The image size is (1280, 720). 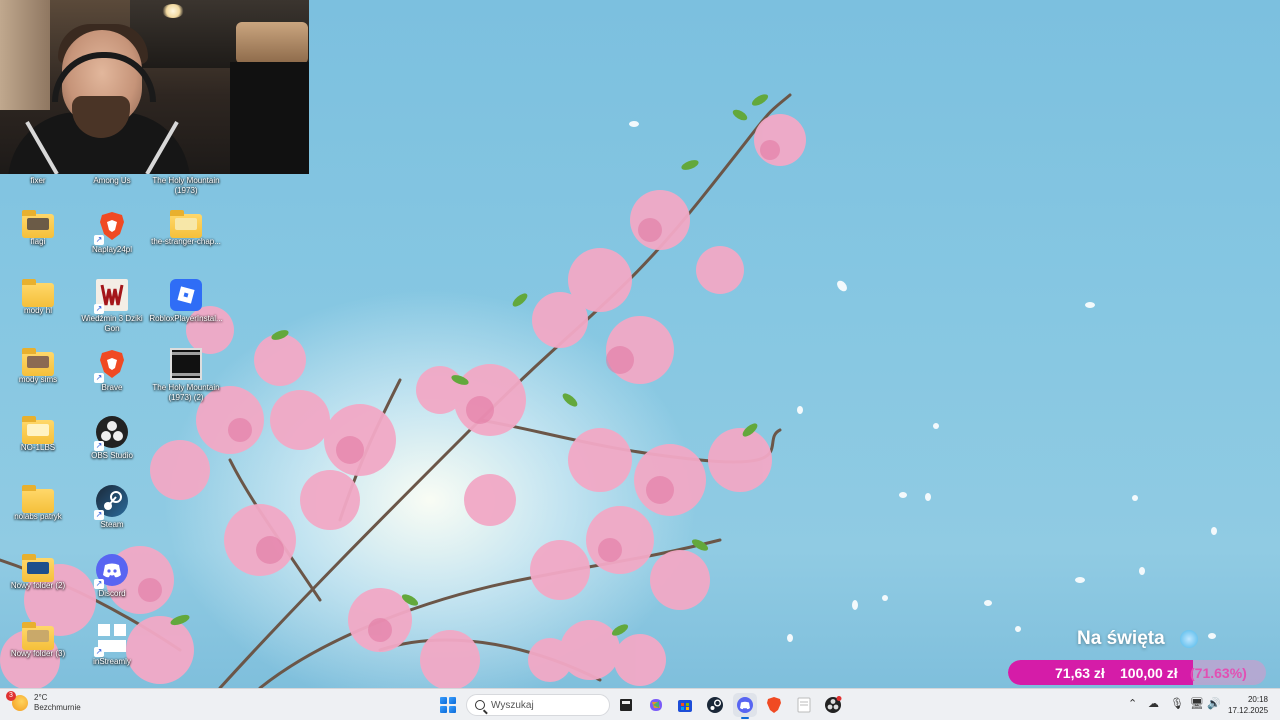 I want to click on desktop-icon-nolabs-patryk: nolabs patryk, so click(x=38, y=503).